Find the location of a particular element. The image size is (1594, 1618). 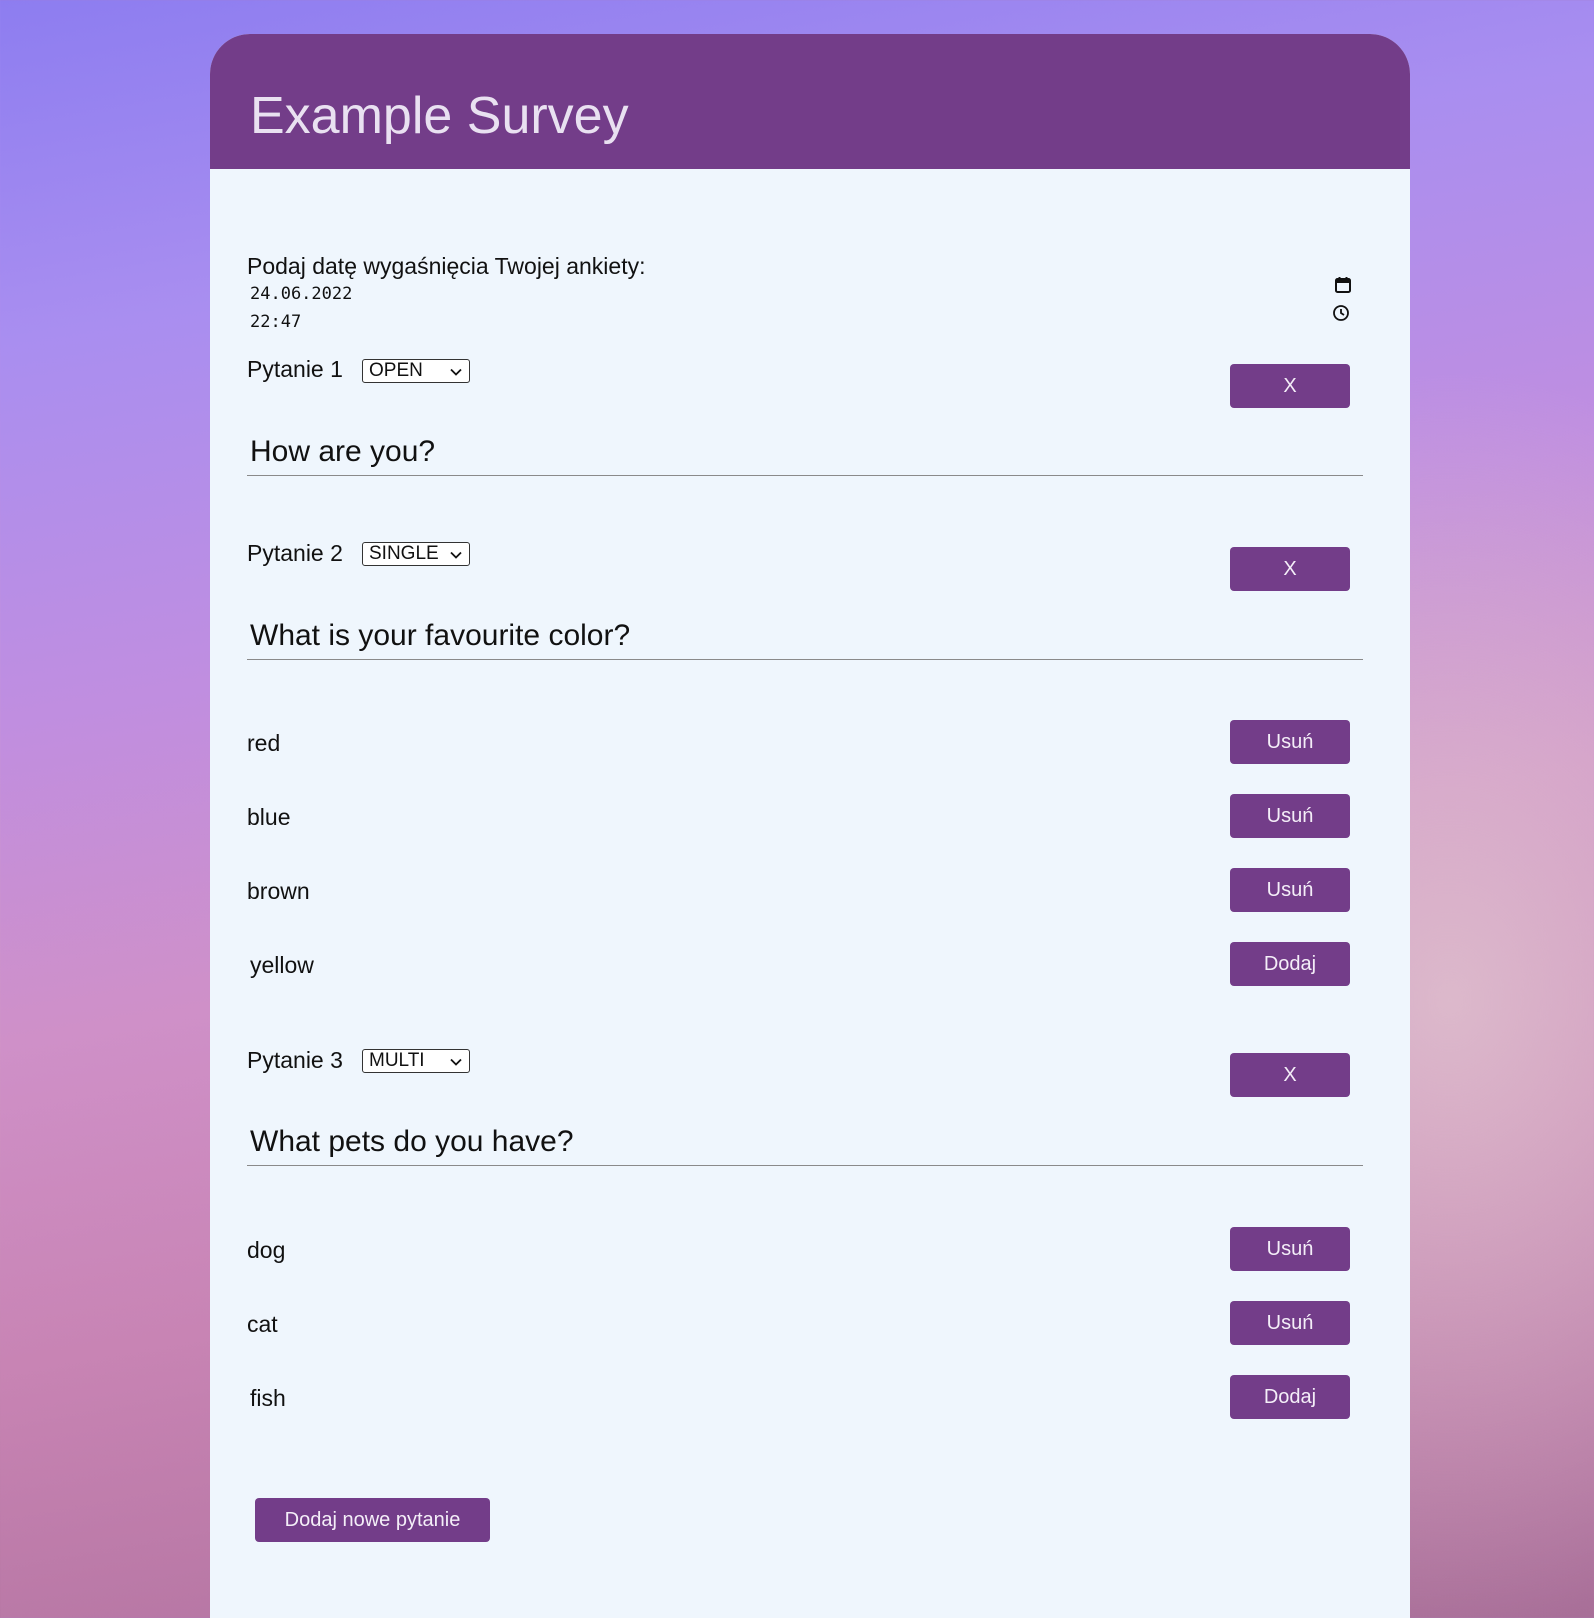

question-1-text-input: How are you? is located at coordinates (805, 454).